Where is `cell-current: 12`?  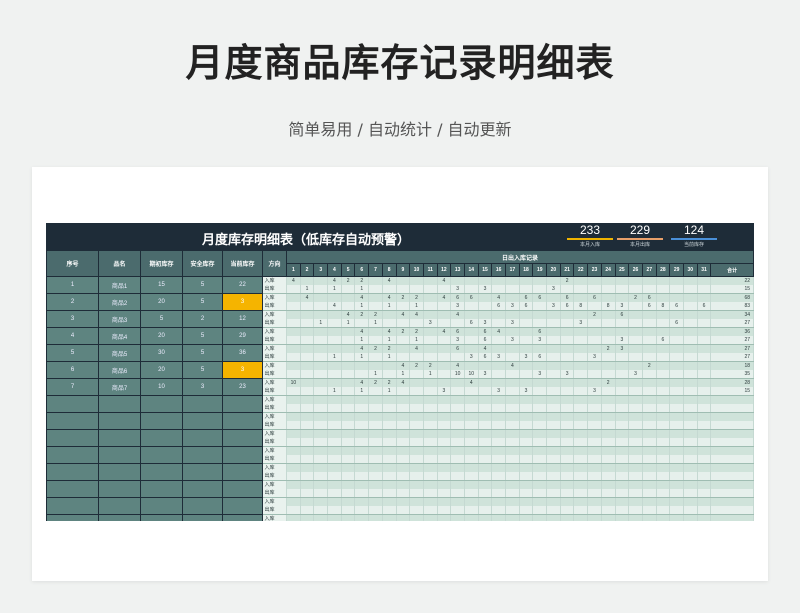 cell-current: 12 is located at coordinates (242, 319).